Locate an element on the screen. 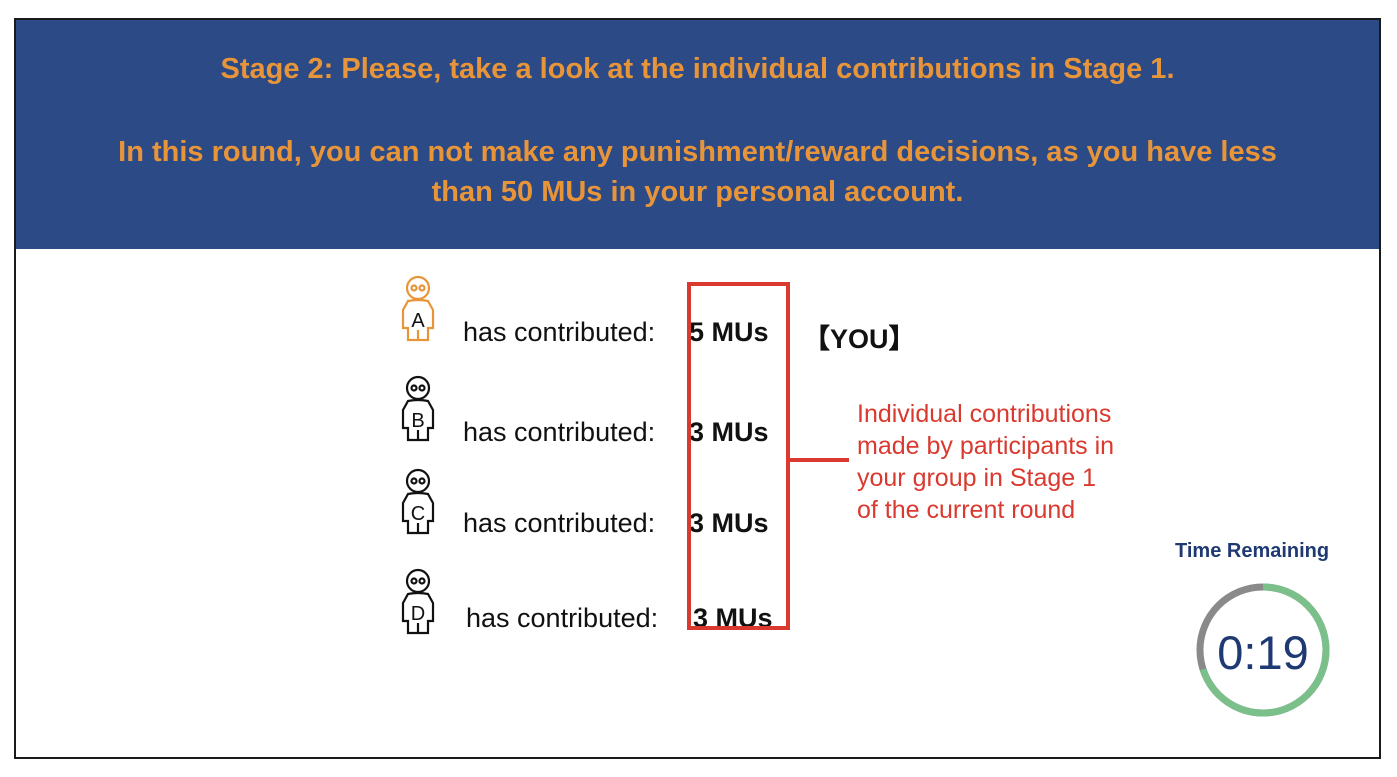 The image size is (1397, 777). you-tag: 【YOU】 is located at coordinates (859, 339).